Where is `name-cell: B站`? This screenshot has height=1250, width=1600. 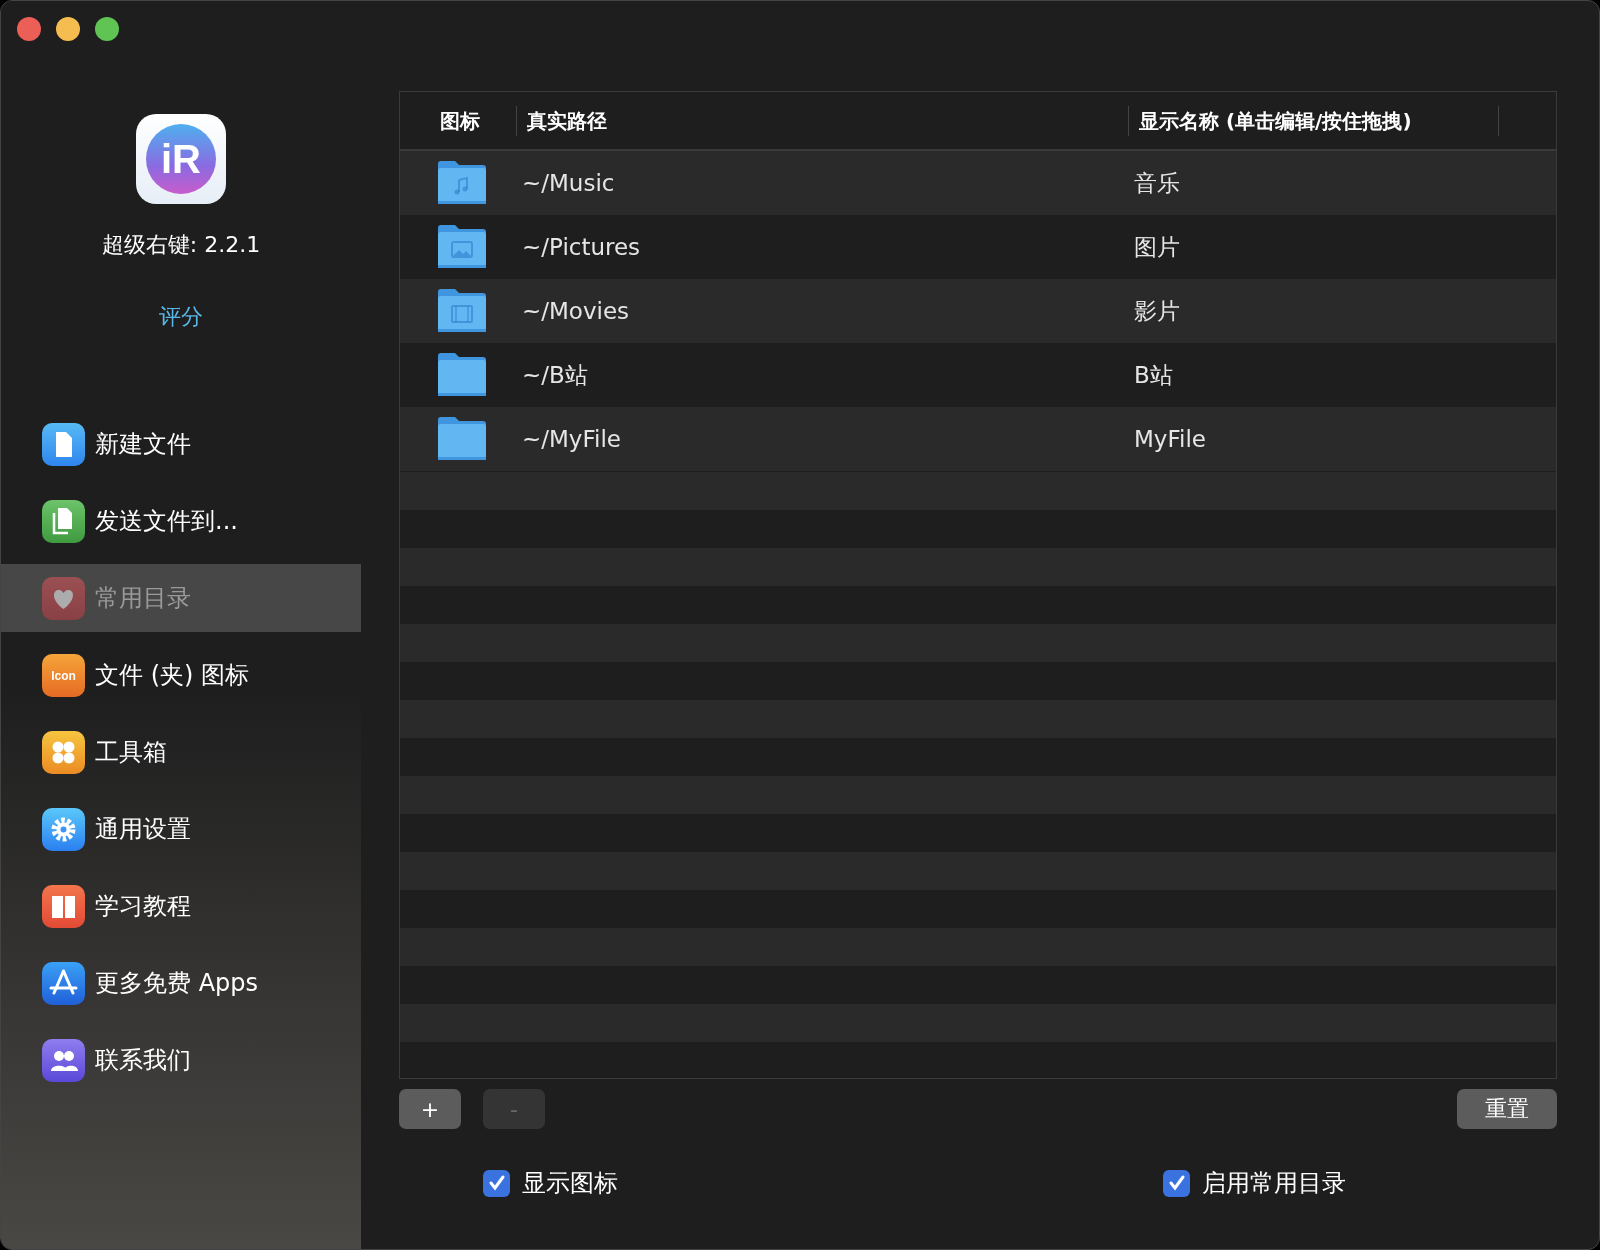
name-cell: B站 is located at coordinates (1336, 375).